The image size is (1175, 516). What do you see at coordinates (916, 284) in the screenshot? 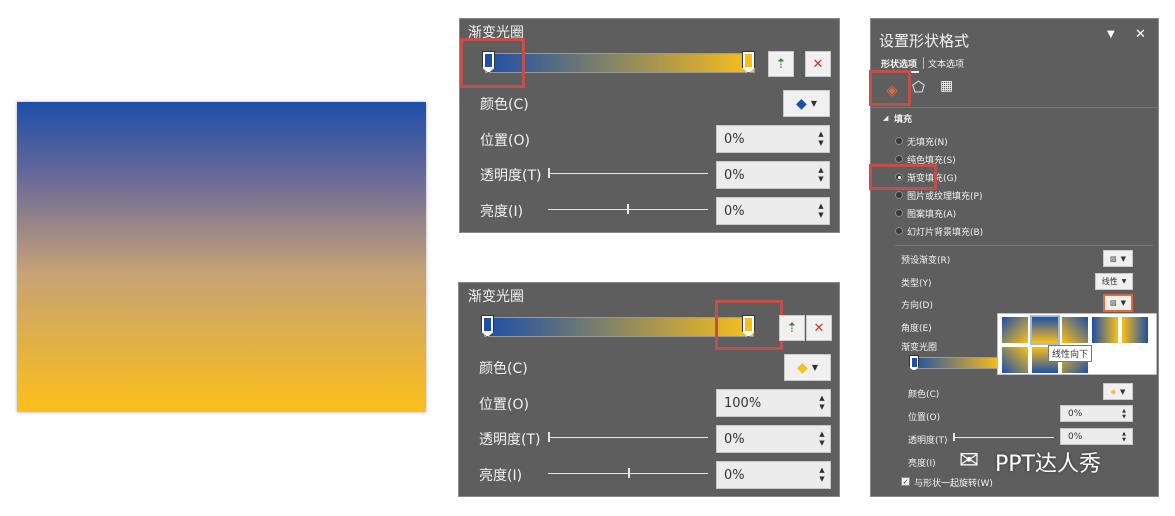
I see `type-label: 类型(Y)` at bounding box center [916, 284].